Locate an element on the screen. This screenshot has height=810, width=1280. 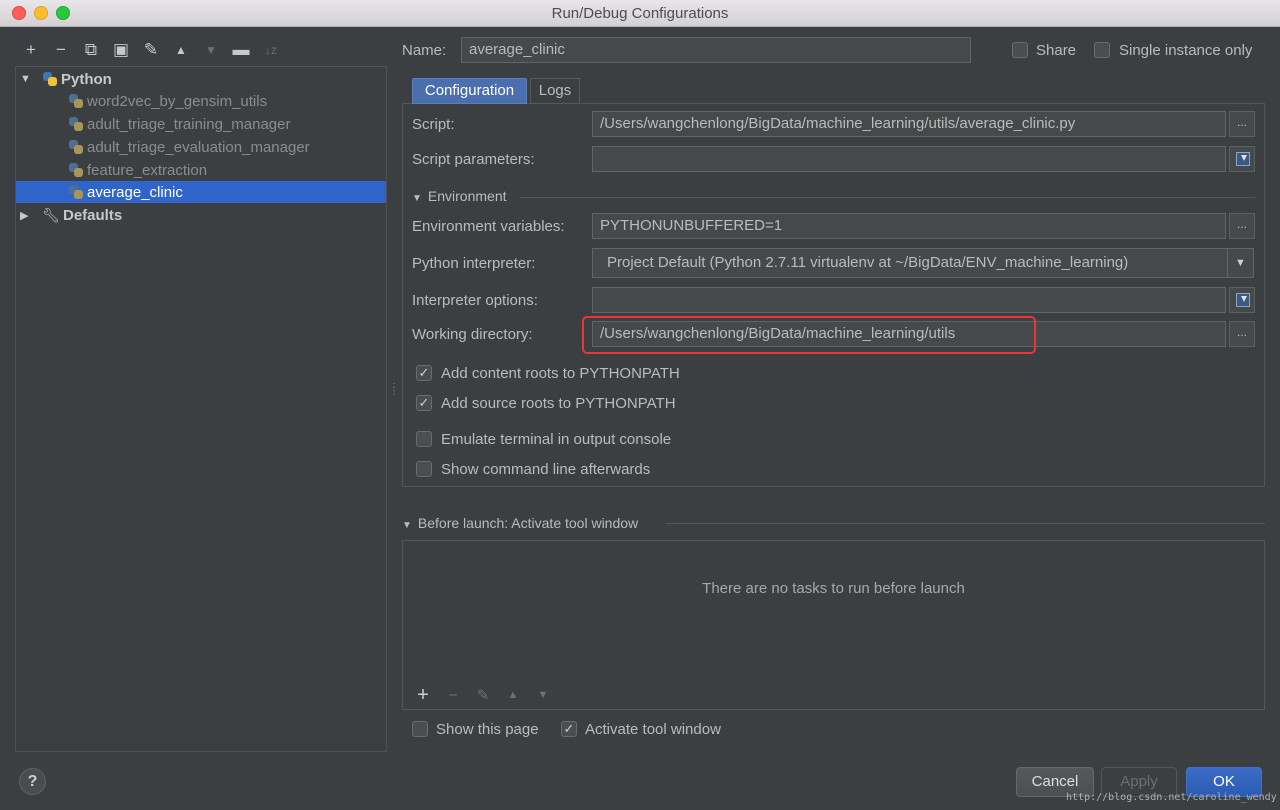
source-roots-label: Add source roots to PYTHONPATH is located at coordinates (558, 403).